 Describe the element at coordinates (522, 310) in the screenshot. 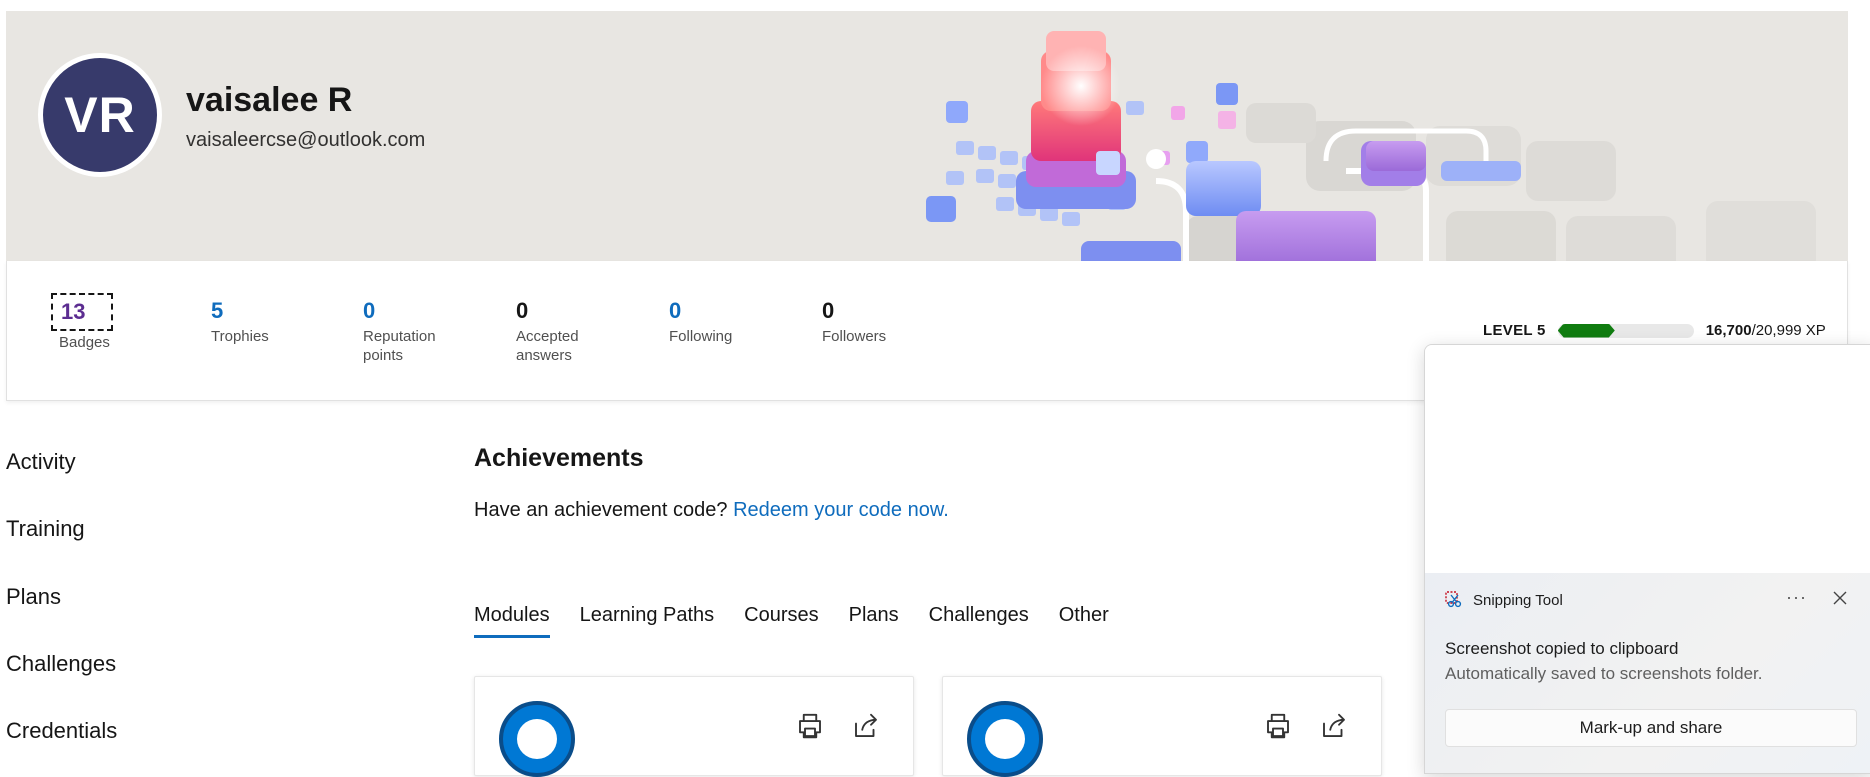

I see `stat-accepted-answers-value: 0` at that location.